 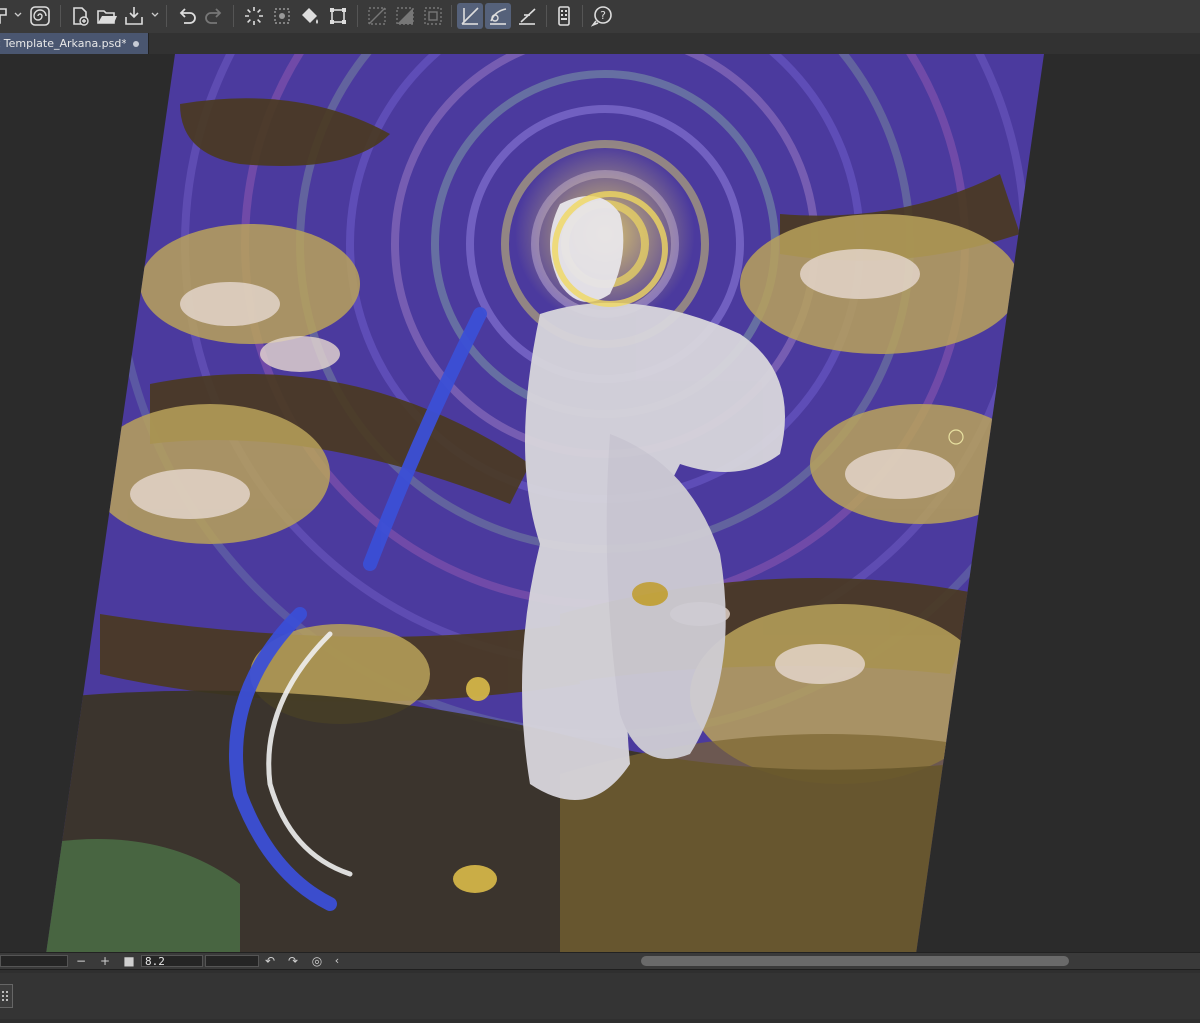 What do you see at coordinates (310, 16) in the screenshot?
I see `fill-icon` at bounding box center [310, 16].